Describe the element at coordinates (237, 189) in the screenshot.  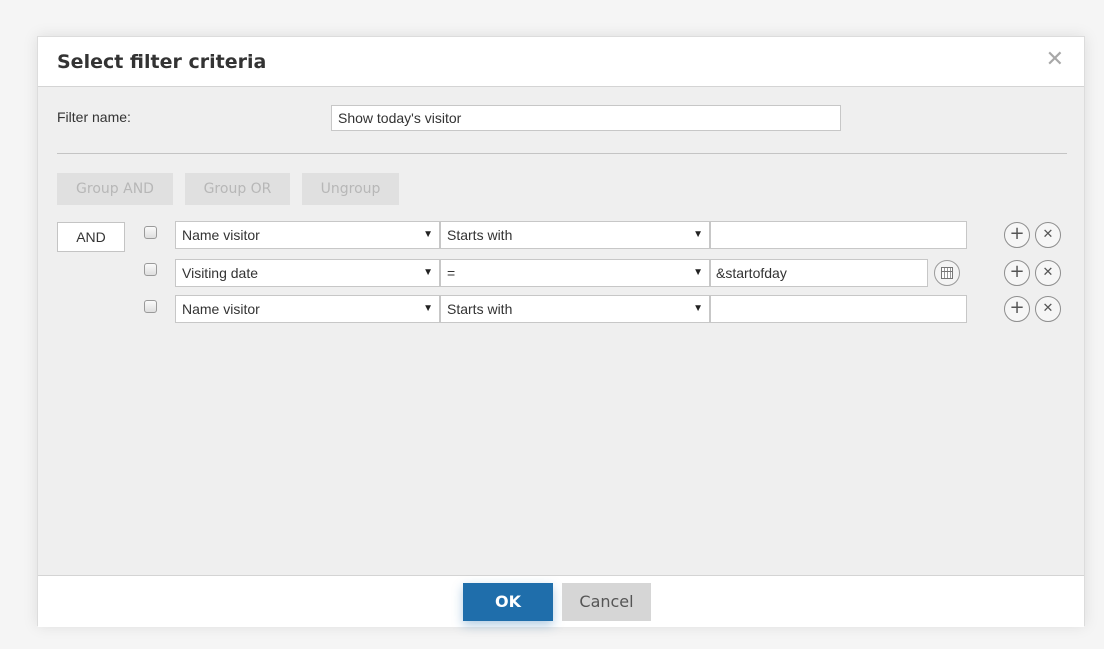
I see `group-or-button: Group OR` at that location.